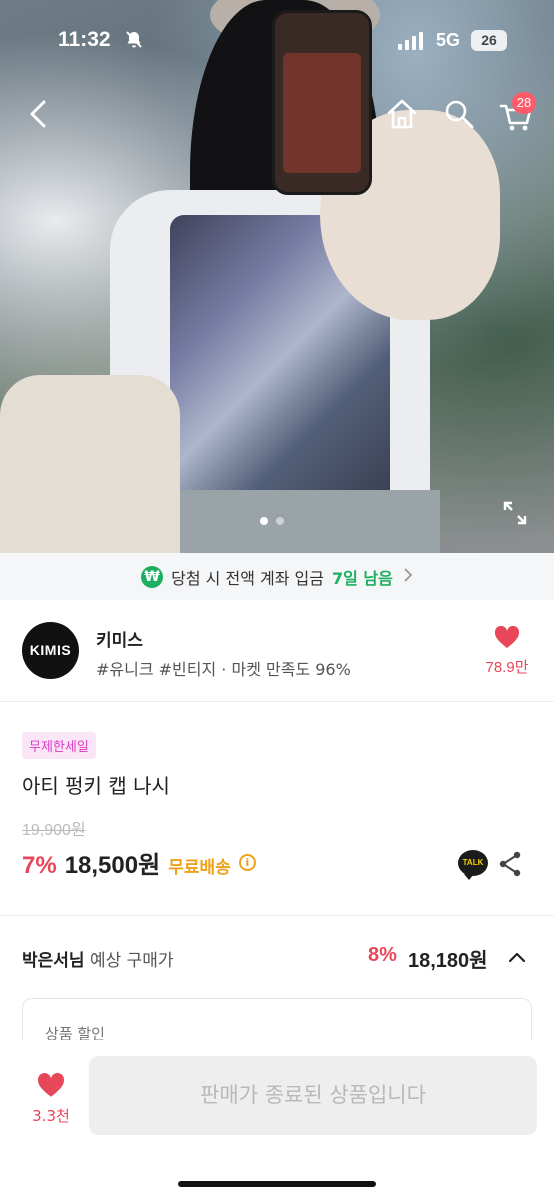 The image size is (554, 1200). Describe the element at coordinates (382, 955) in the screenshot. I see `expected-rate: 8%` at that location.